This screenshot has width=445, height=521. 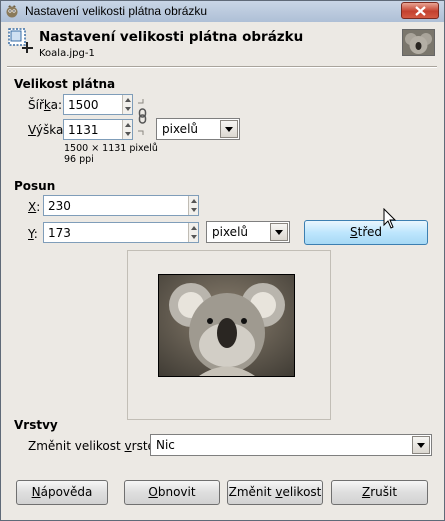 I want to click on close-icon, so click(x=420, y=11).